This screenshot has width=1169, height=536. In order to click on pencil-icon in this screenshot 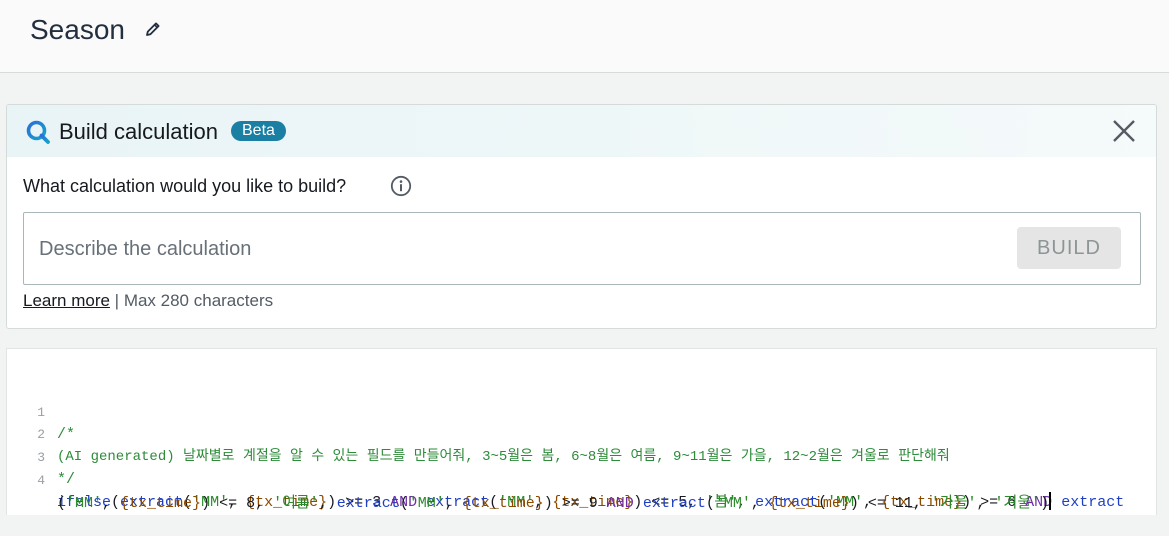, I will do `click(153, 29)`.